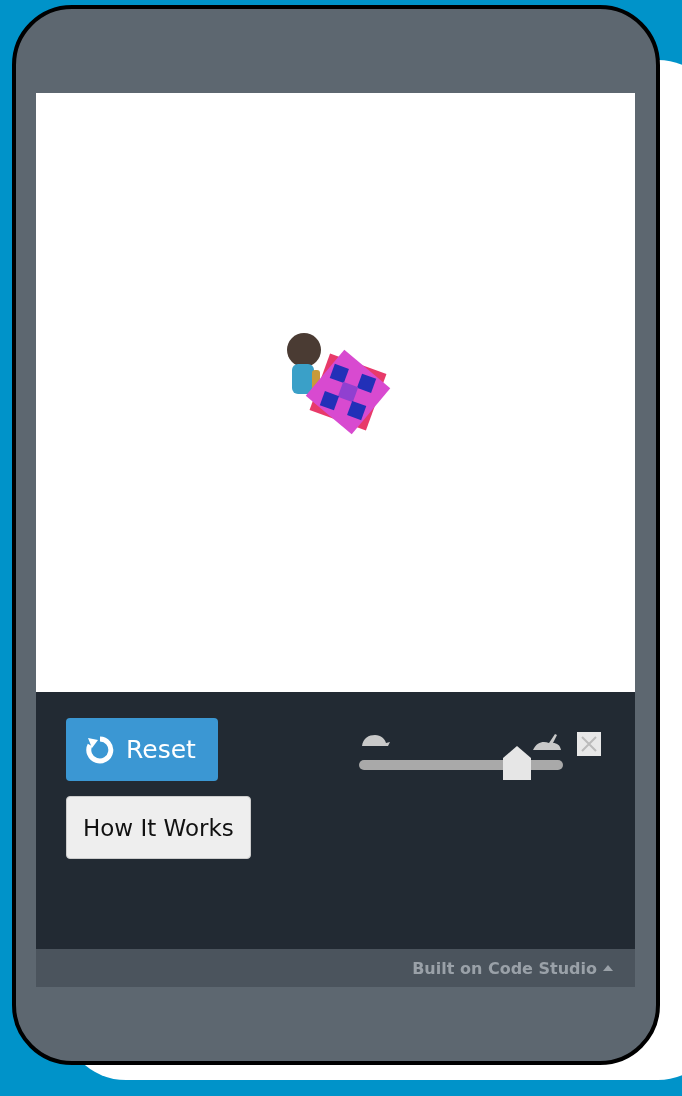  Describe the element at coordinates (517, 763) in the screenshot. I see `slider-thumb` at that location.